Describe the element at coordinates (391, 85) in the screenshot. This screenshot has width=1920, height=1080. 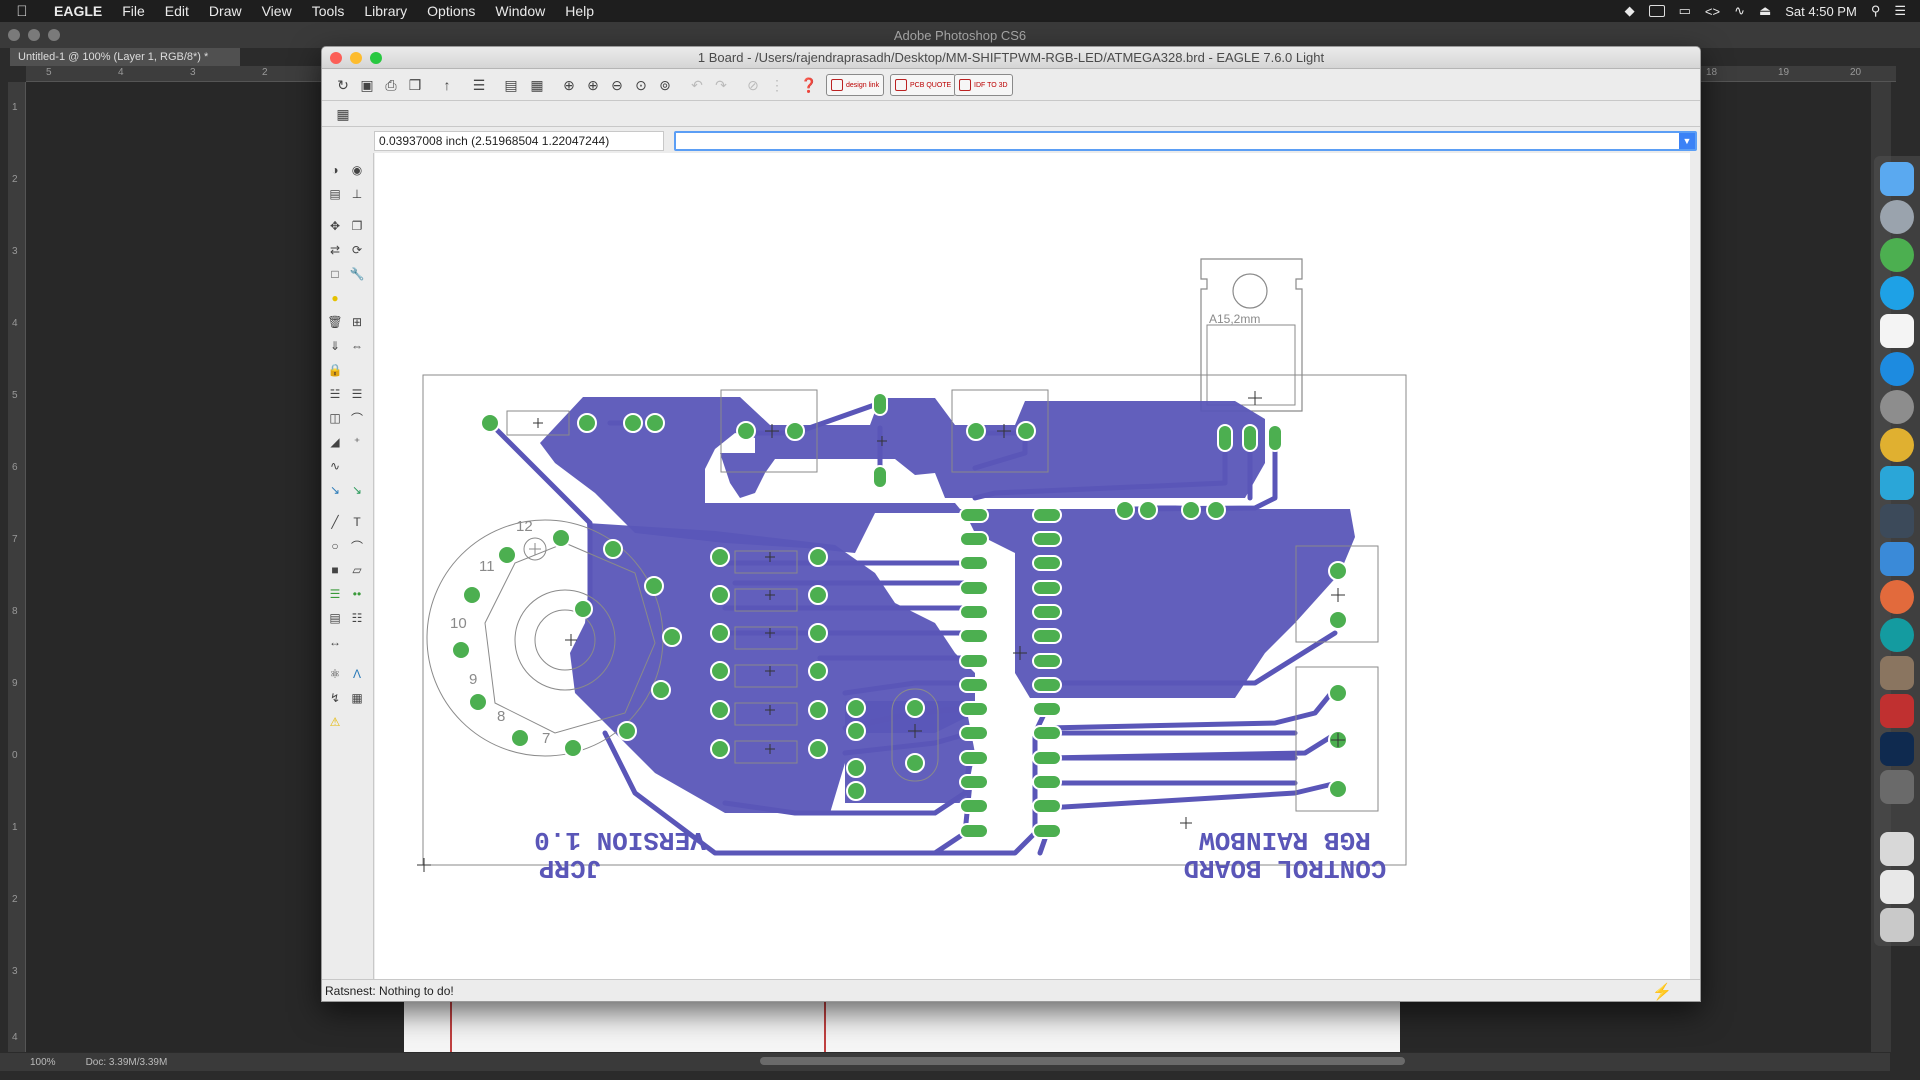
I see `print-icon: ⎙` at that location.